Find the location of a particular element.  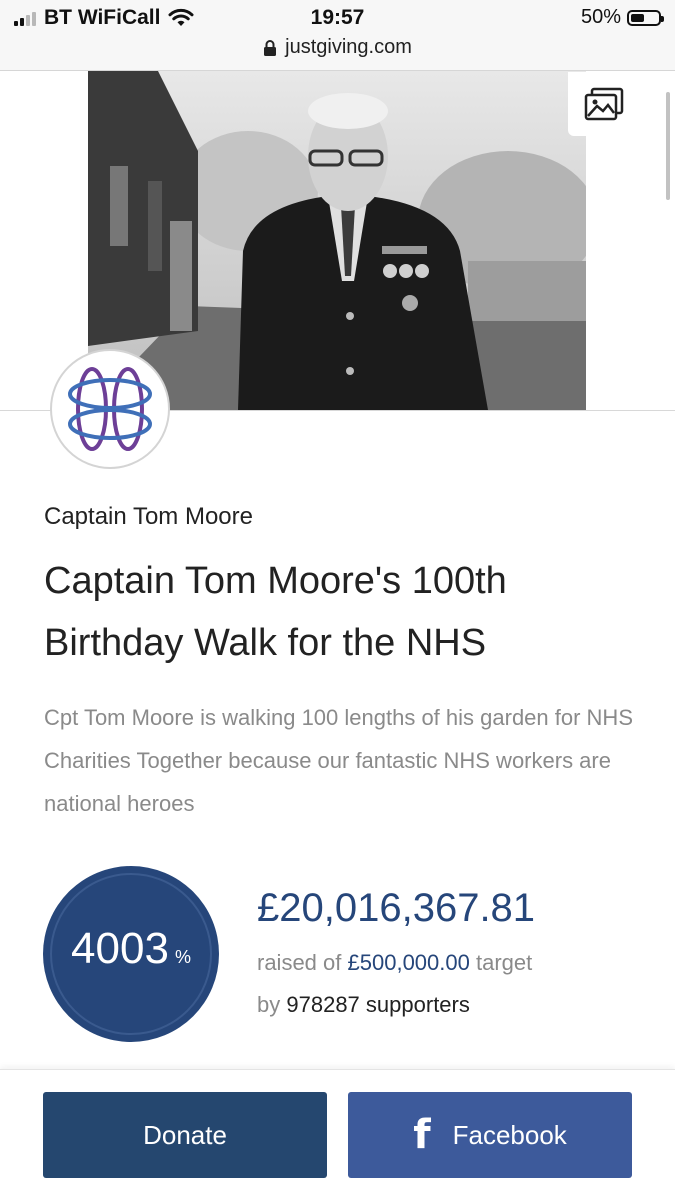

percent-sign: % is located at coordinates (182, 957).